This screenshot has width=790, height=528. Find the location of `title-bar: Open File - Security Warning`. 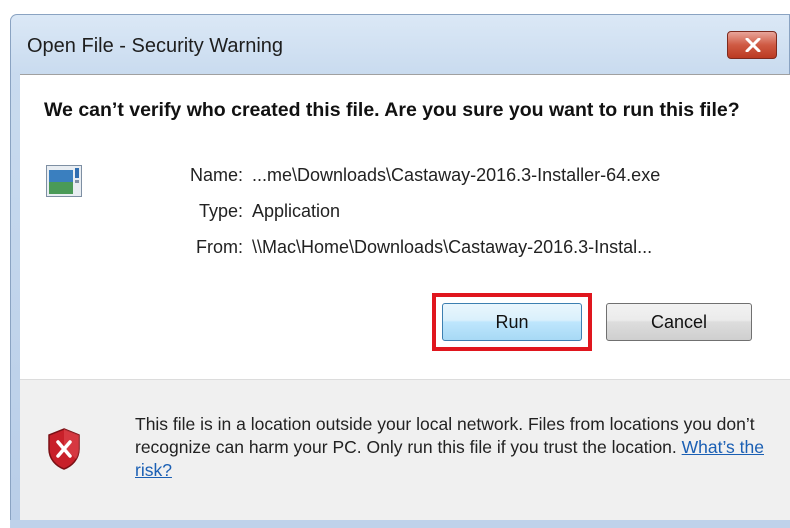

title-bar: Open File - Security Warning is located at coordinates (400, 44).